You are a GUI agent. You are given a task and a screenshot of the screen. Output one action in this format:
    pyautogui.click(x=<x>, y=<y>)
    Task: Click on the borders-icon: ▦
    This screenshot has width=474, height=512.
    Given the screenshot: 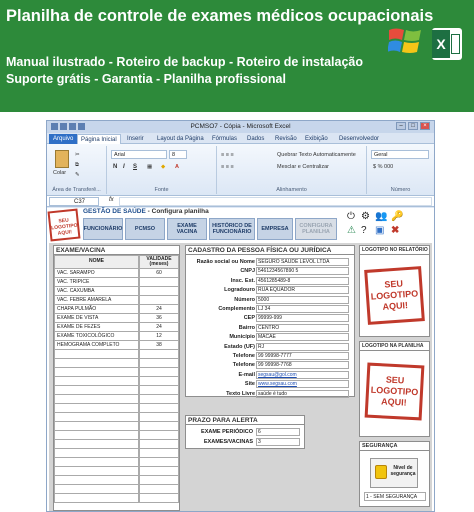 What is the action you would take?
    pyautogui.click(x=149, y=167)
    